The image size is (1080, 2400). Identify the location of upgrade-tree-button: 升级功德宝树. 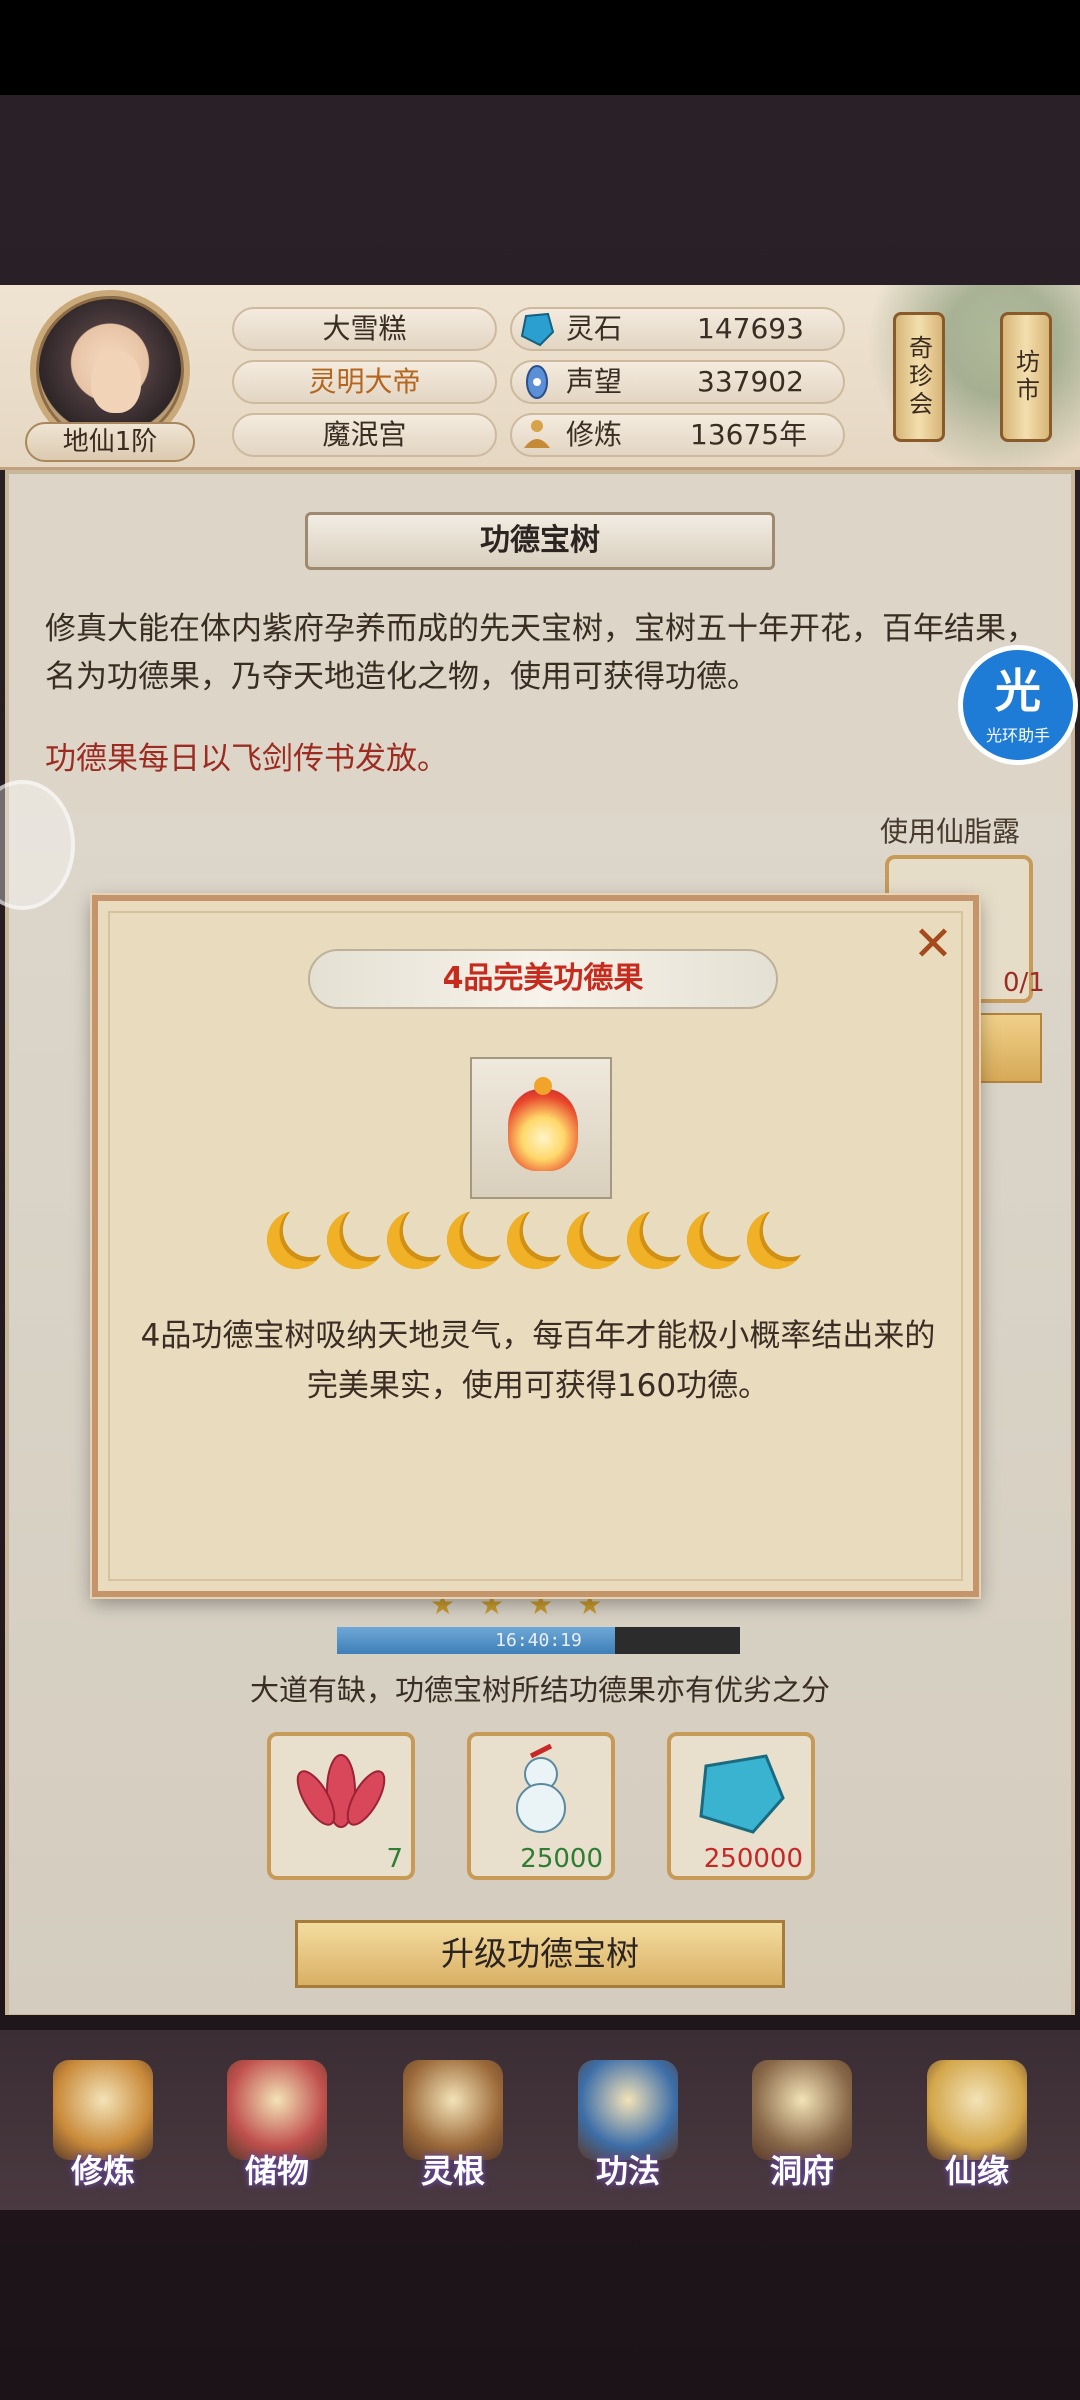
(540, 1954).